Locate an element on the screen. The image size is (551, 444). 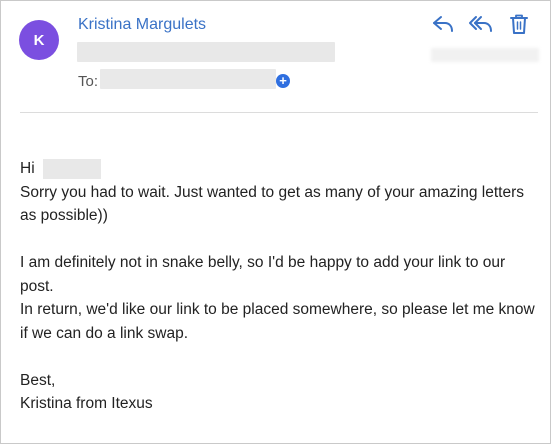
delete-button is located at coordinates (519, 24).